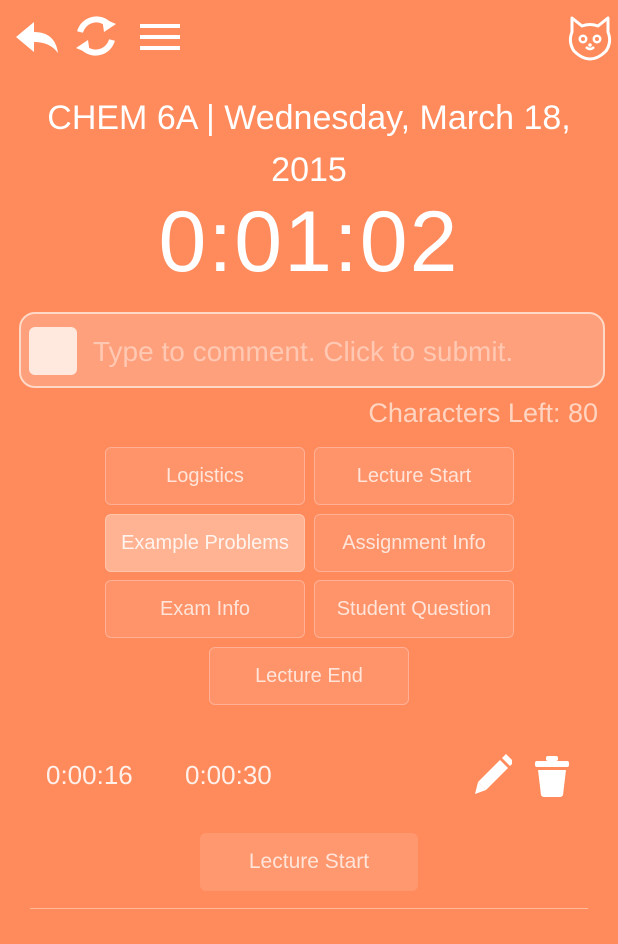 The height and width of the screenshot is (944, 618). Describe the element at coordinates (309, 144) in the screenshot. I see `session-title: CHEM 6A | Wednesday, March 18, 2015` at that location.